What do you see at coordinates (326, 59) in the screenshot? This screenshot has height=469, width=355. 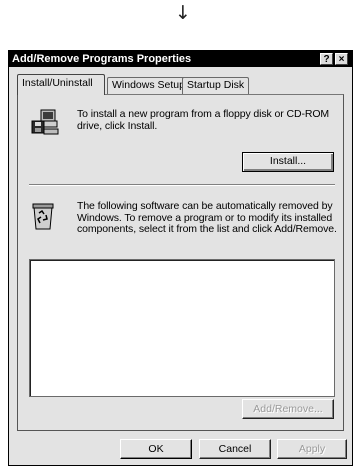 I see `help-button: ?` at bounding box center [326, 59].